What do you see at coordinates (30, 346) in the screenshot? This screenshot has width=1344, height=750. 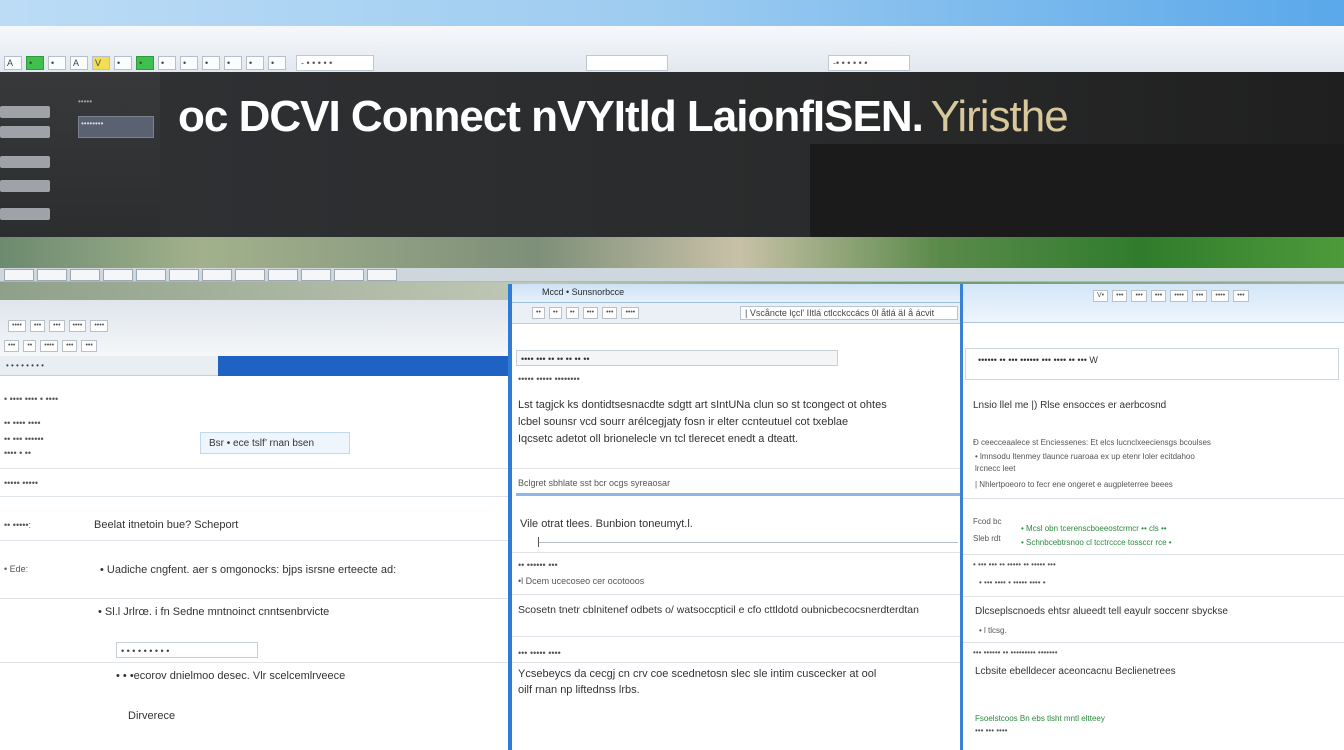 I see `left-subtab: ••` at bounding box center [30, 346].